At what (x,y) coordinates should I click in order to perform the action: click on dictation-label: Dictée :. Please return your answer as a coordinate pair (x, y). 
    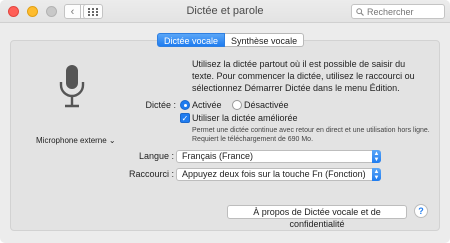
    Looking at the image, I should click on (160, 105).